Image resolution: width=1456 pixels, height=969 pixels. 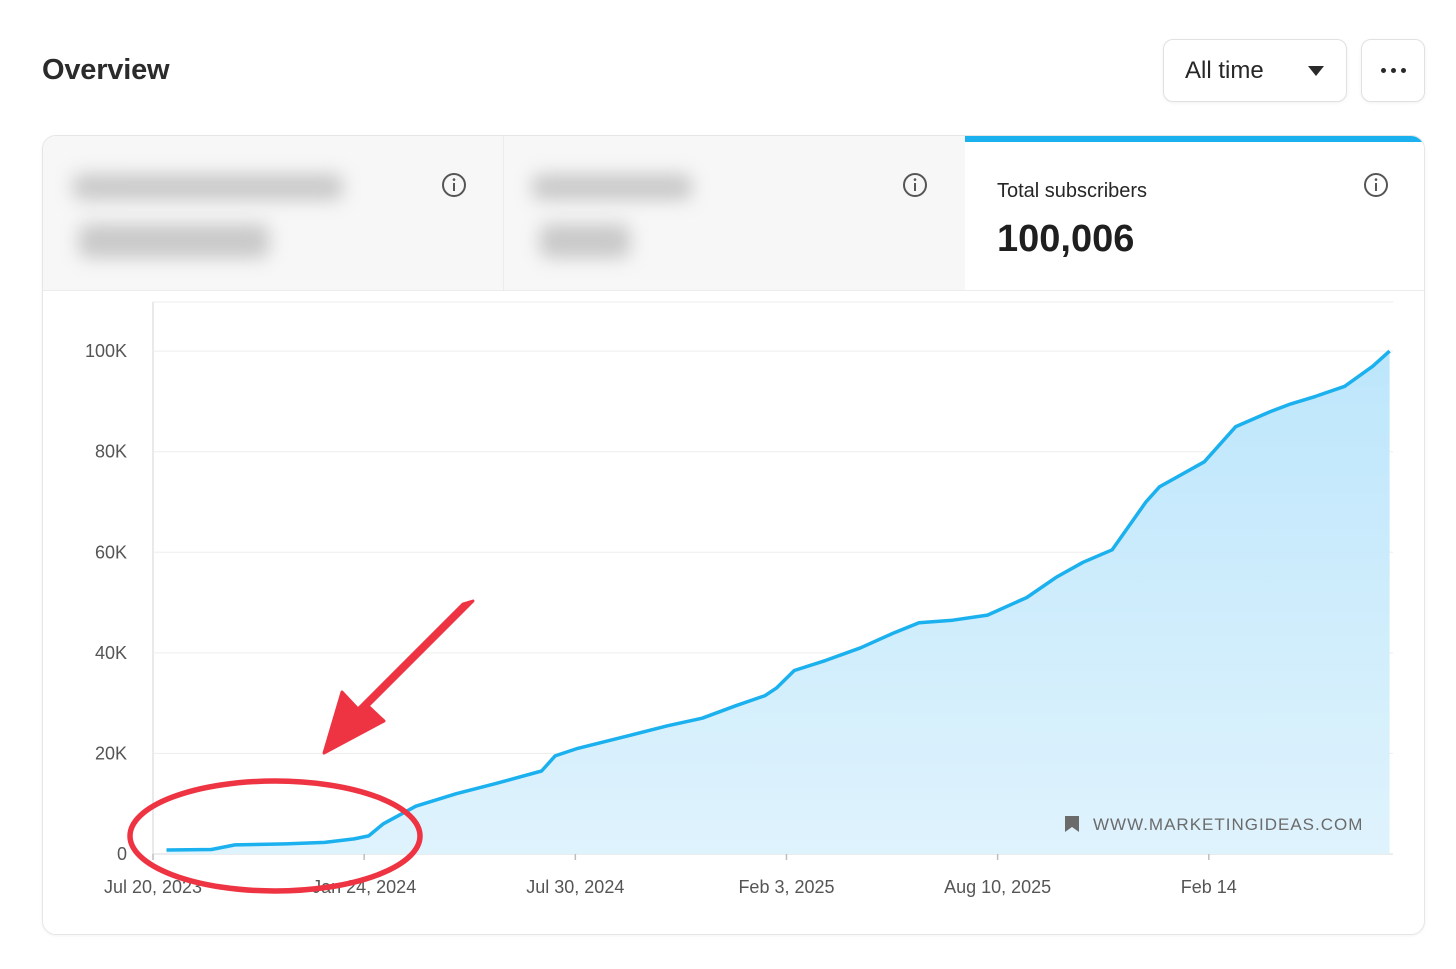 I want to click on x-tick-label: Jul 30, 2024, so click(x=575, y=887).